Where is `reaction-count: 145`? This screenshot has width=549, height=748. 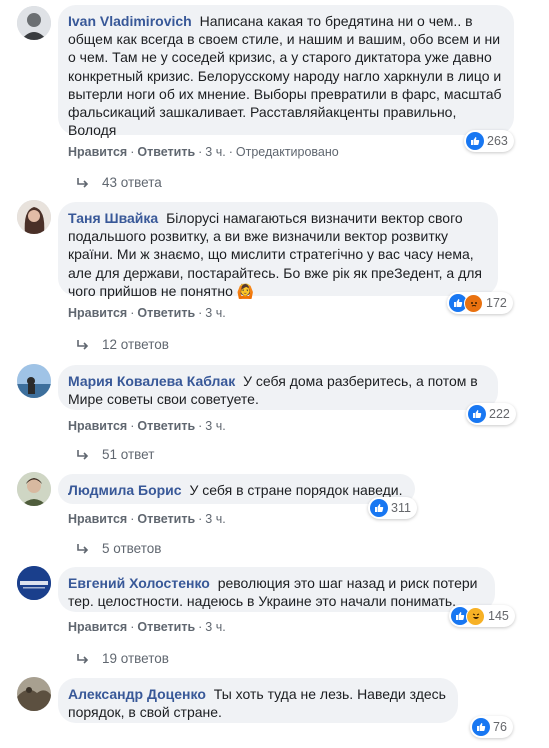 reaction-count: 145 is located at coordinates (498, 616).